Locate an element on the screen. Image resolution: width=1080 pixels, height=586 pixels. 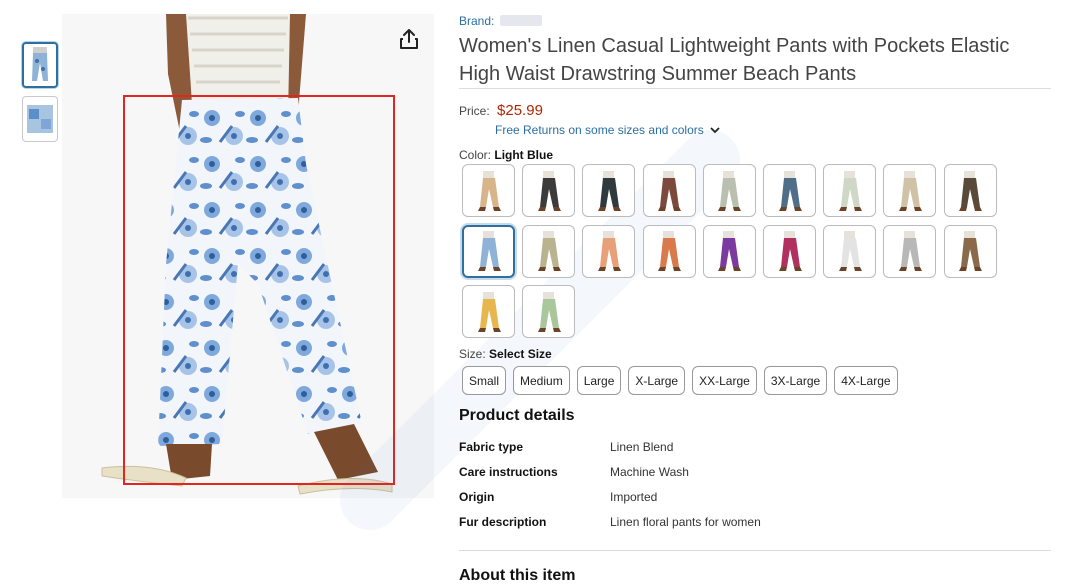
selected-size: Select Size is located at coordinates (520, 354).